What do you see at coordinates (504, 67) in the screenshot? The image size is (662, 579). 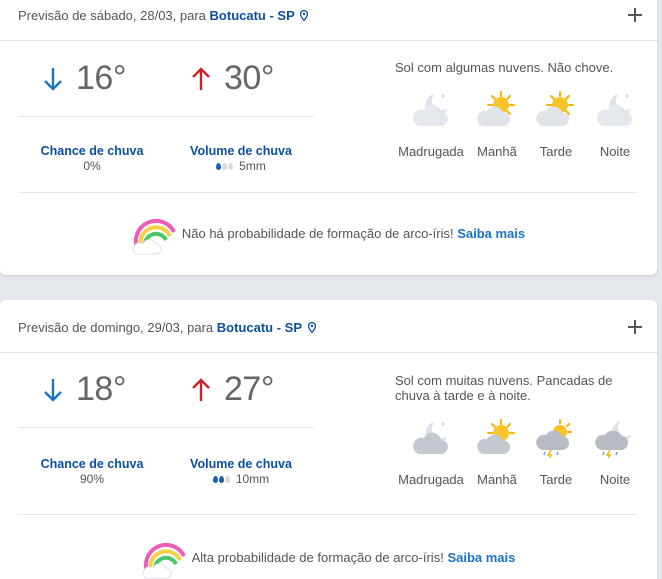 I see `forecast-description: Sol com algumas nuvens. Não chove.` at bounding box center [504, 67].